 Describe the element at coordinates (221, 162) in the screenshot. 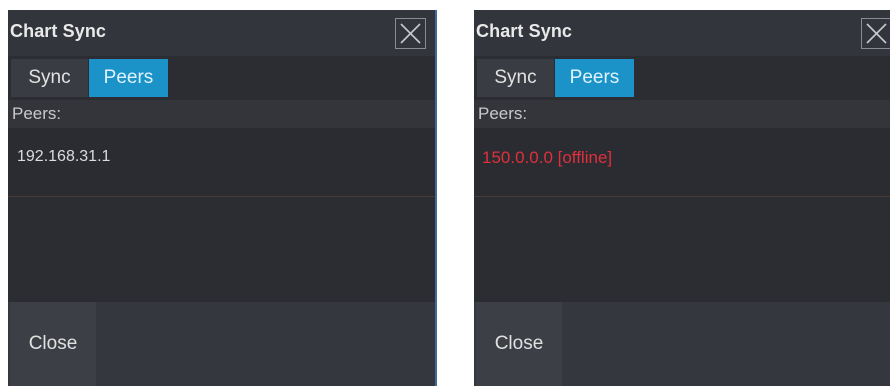

I see `peer-list-item: 192.168.31.1` at that location.